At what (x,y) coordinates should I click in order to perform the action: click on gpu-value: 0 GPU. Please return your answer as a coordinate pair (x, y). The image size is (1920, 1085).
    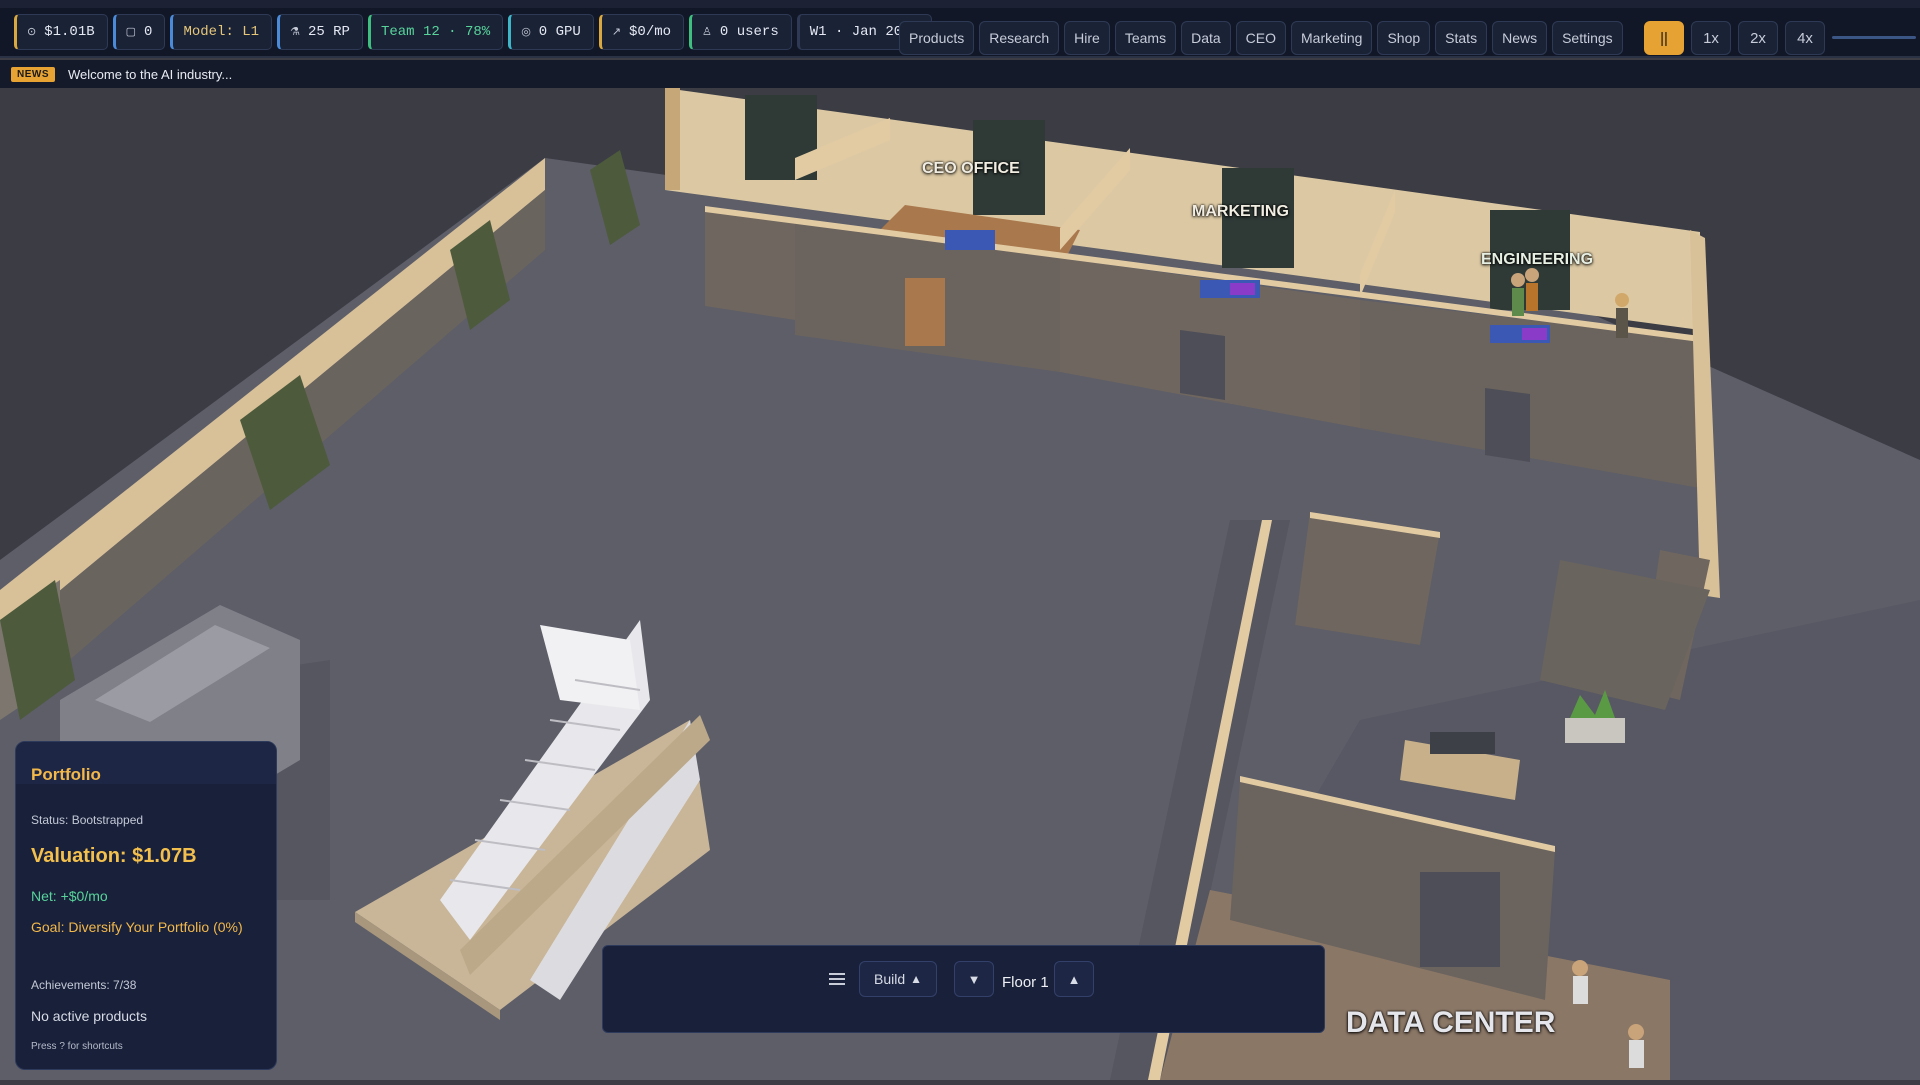
    Looking at the image, I should click on (559, 32).